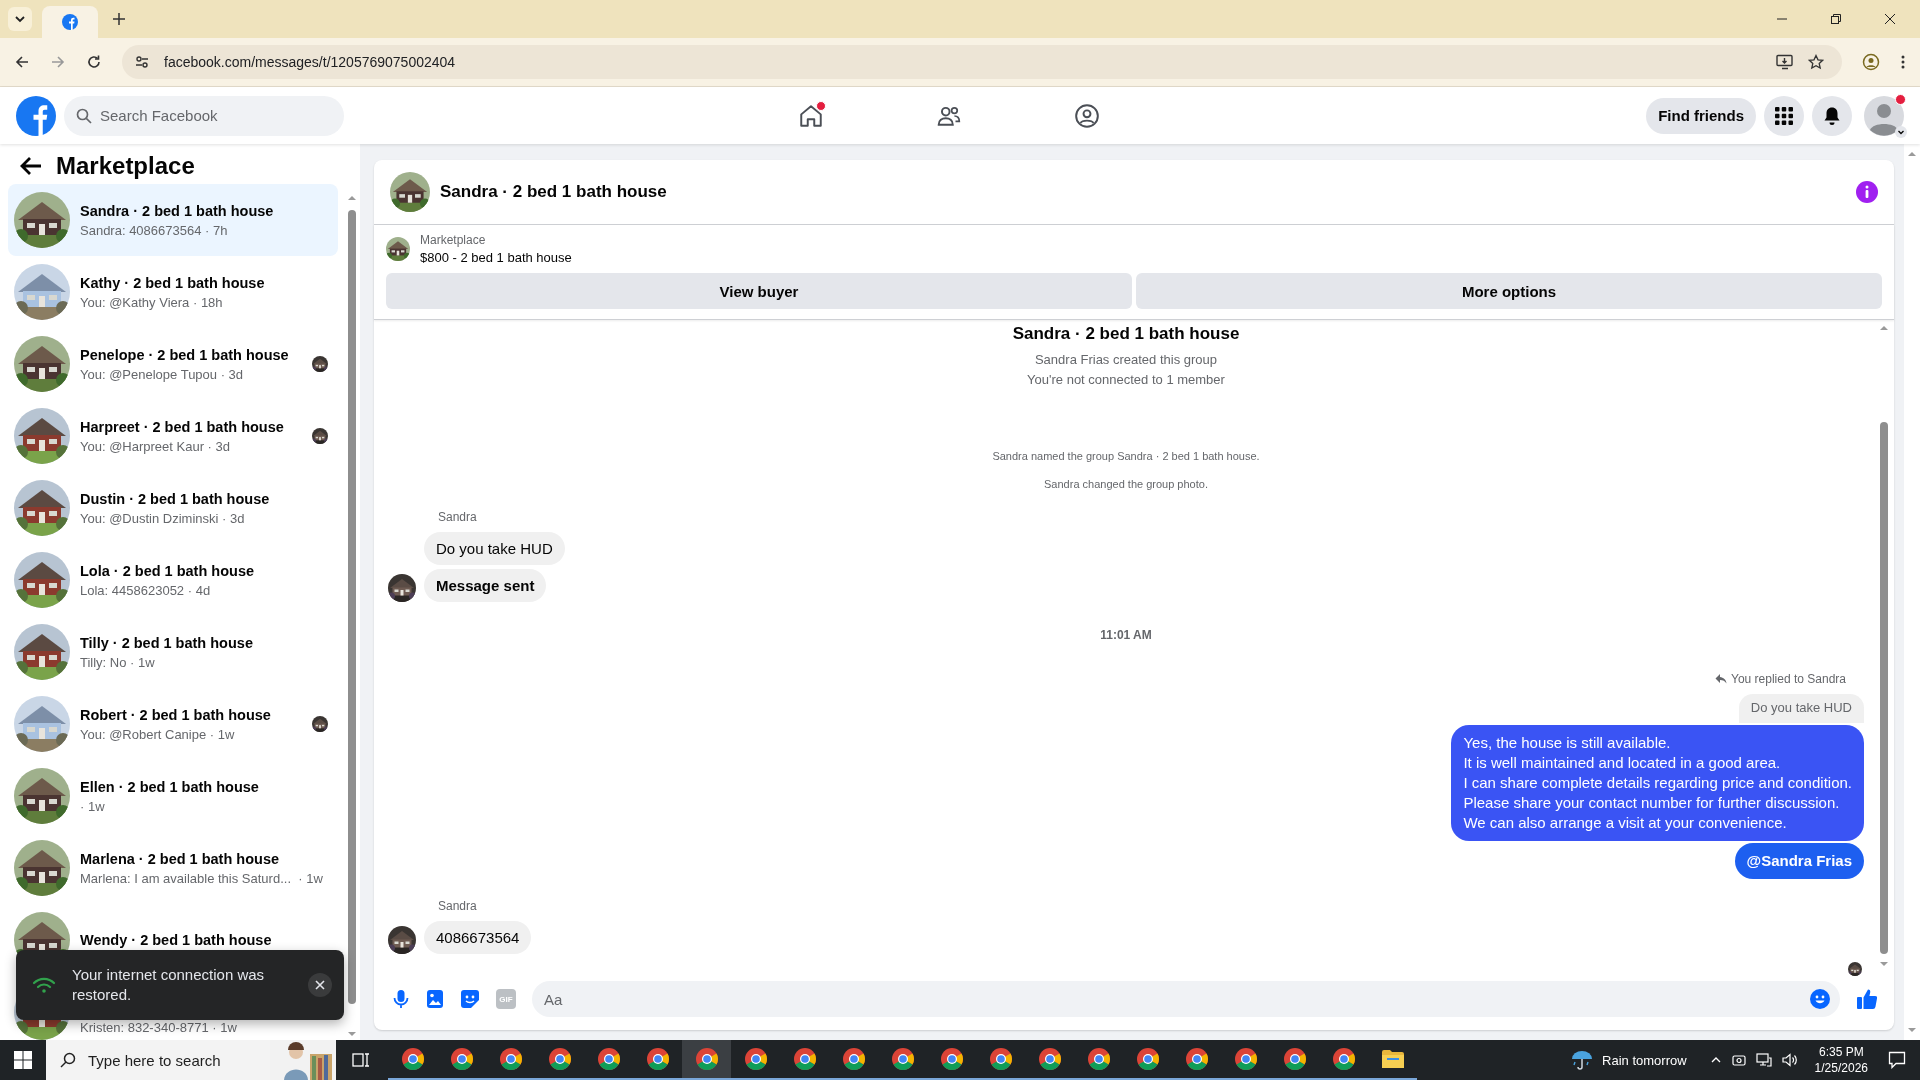  What do you see at coordinates (173, 508) in the screenshot?
I see `conversation-item: Dustin · 2 bed 1 bath house You: @Dustin Dziminski · 3d` at bounding box center [173, 508].